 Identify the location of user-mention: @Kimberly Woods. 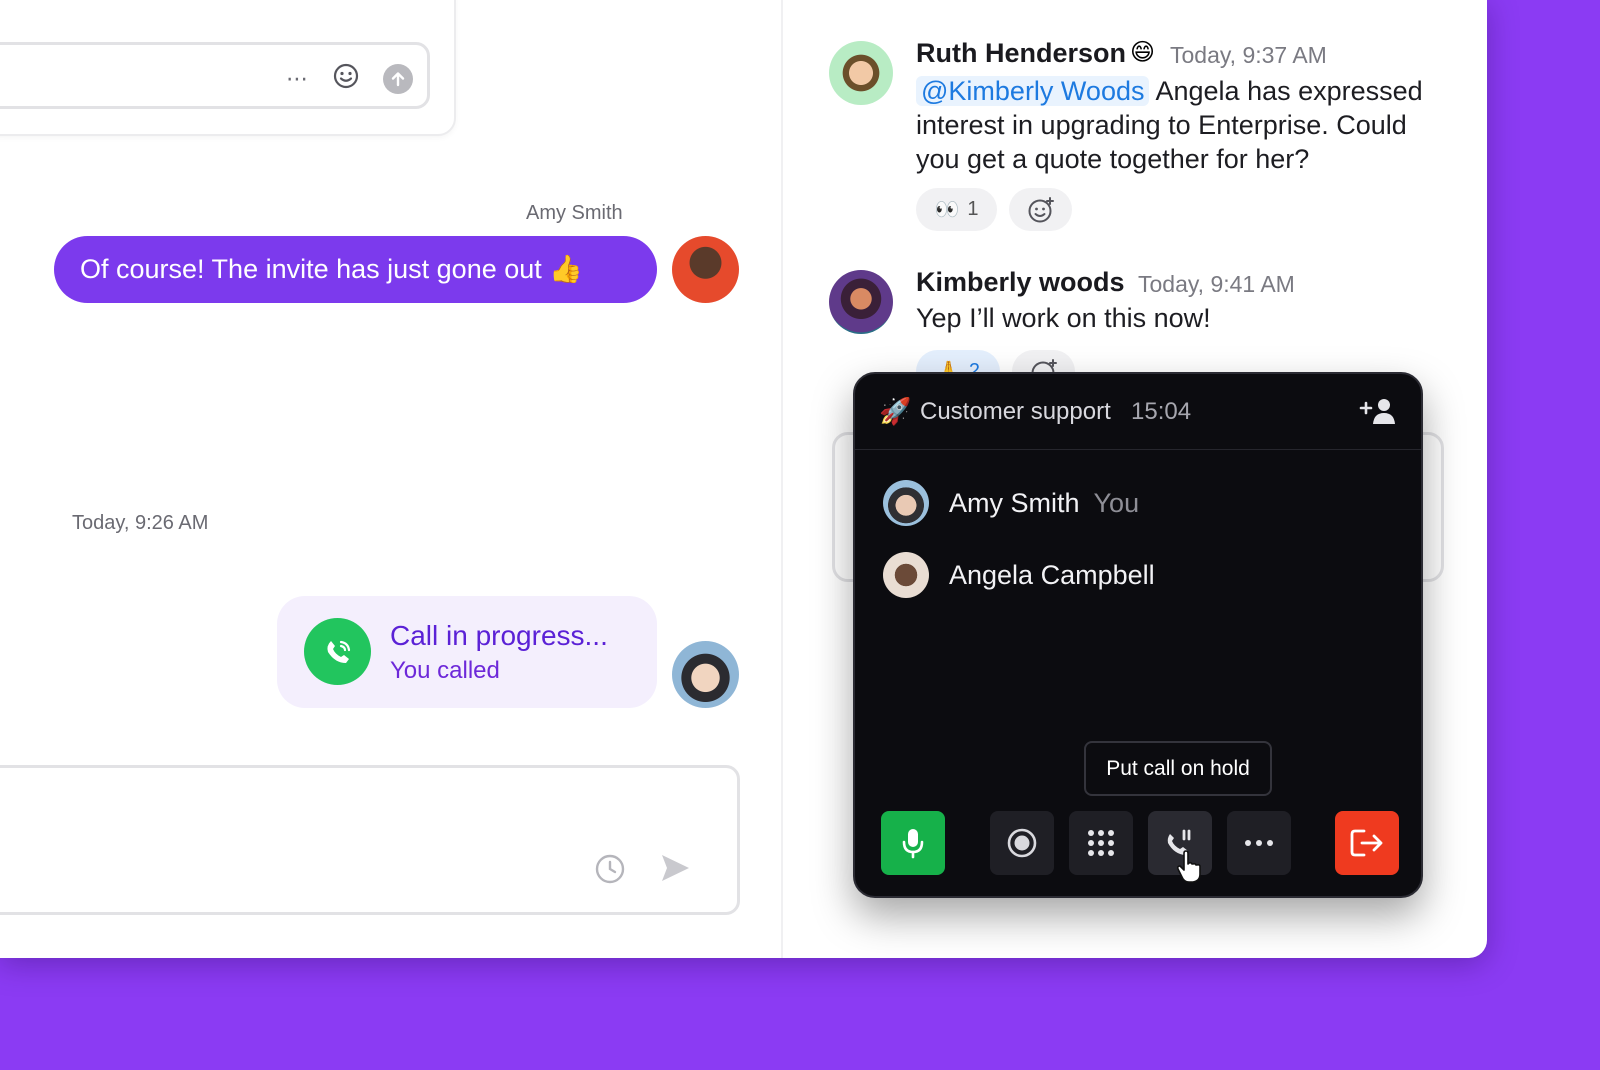
(1033, 91).